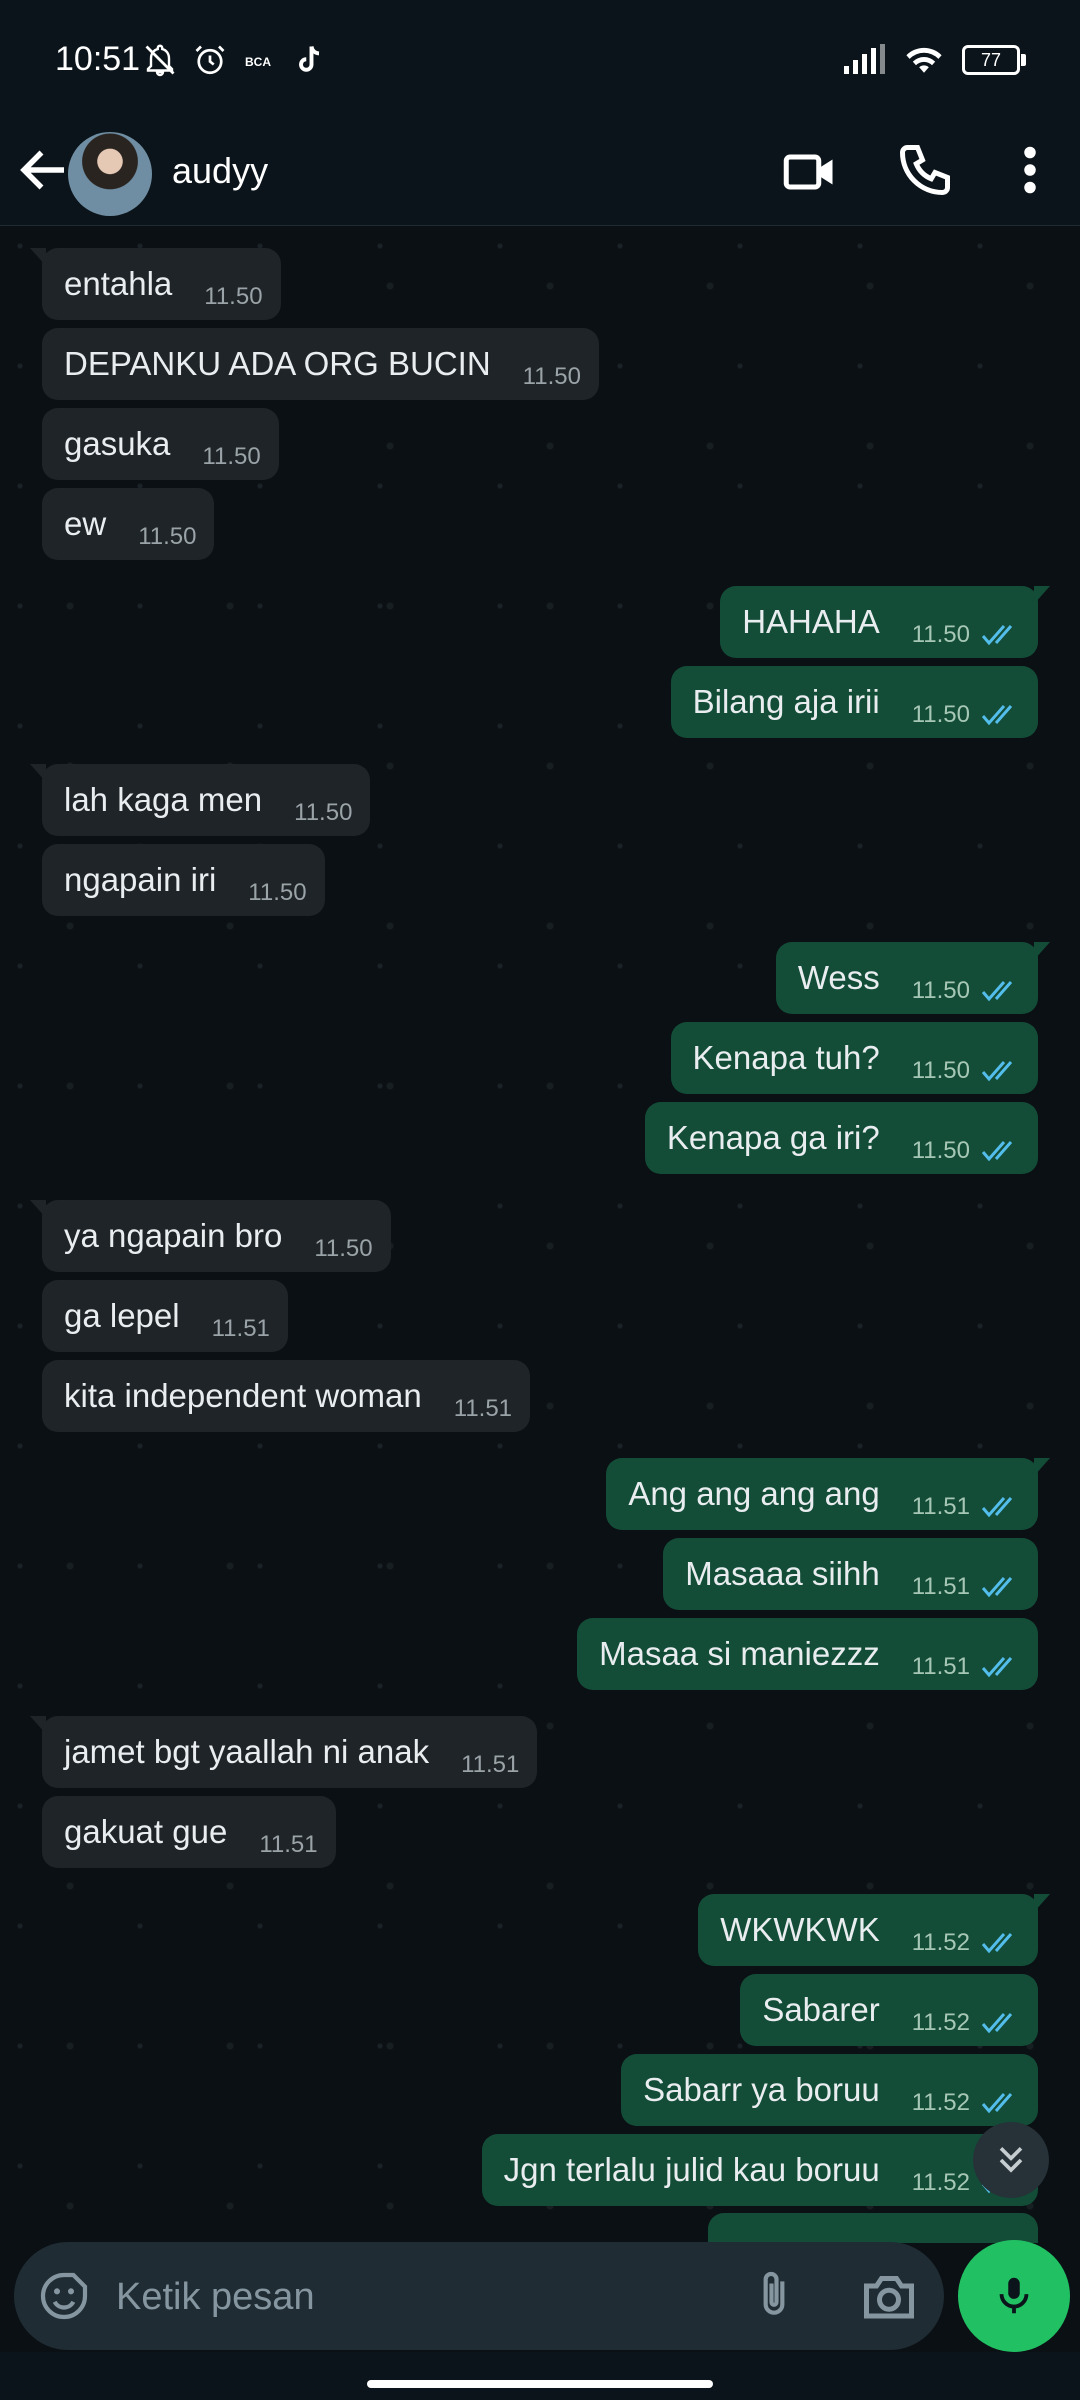 Image resolution: width=1080 pixels, height=2400 pixels. What do you see at coordinates (691, 2169) in the screenshot?
I see `message-text: Jgn terlalu julid kau boruu` at bounding box center [691, 2169].